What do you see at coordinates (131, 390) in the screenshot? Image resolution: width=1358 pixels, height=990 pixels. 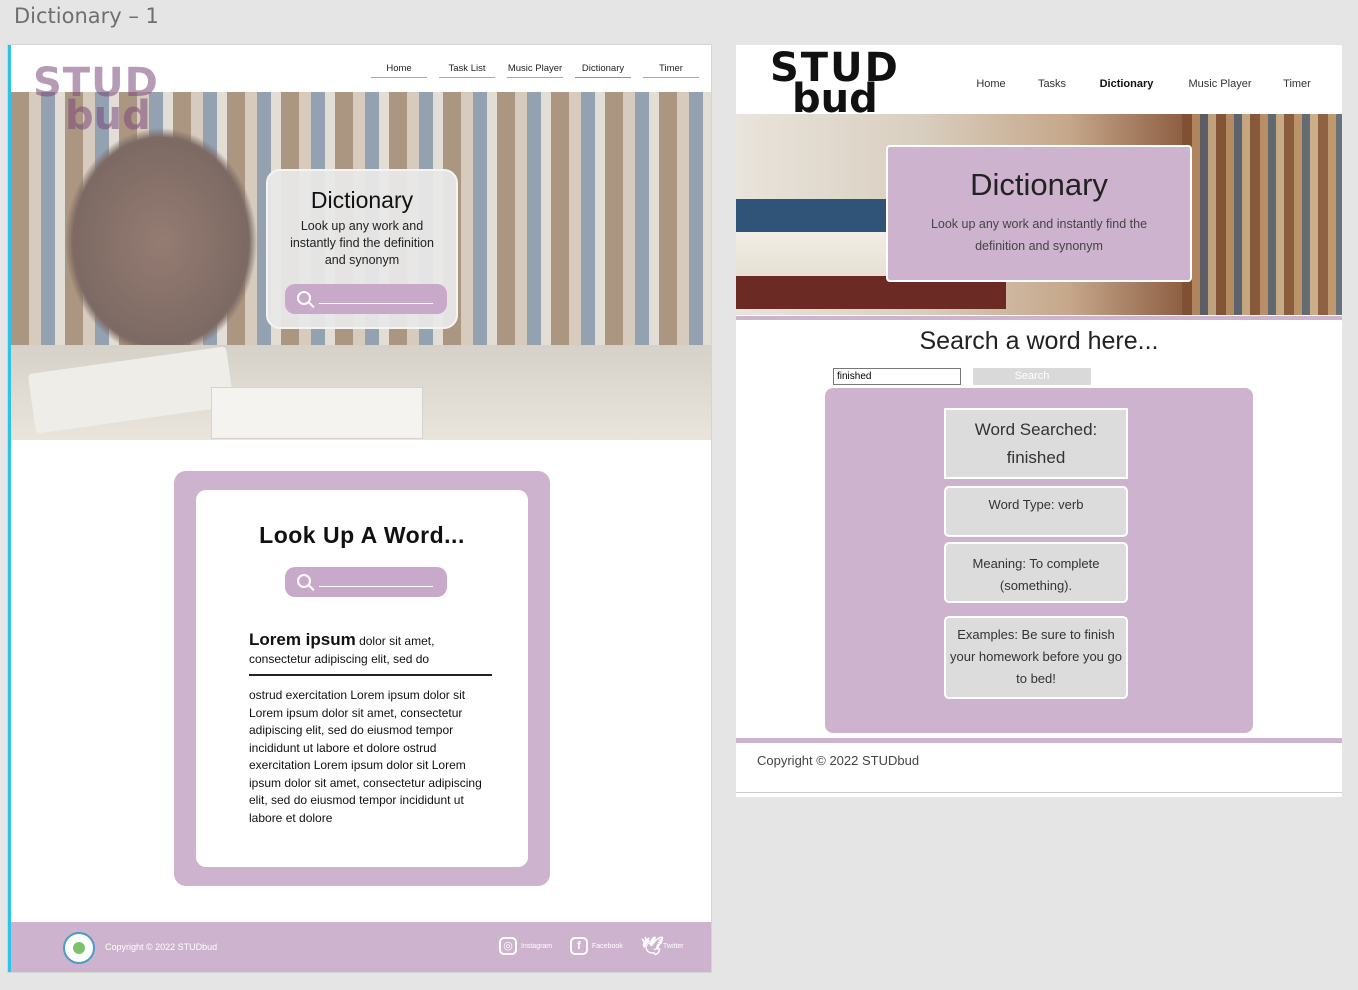 I see `hero-book-shape` at bounding box center [131, 390].